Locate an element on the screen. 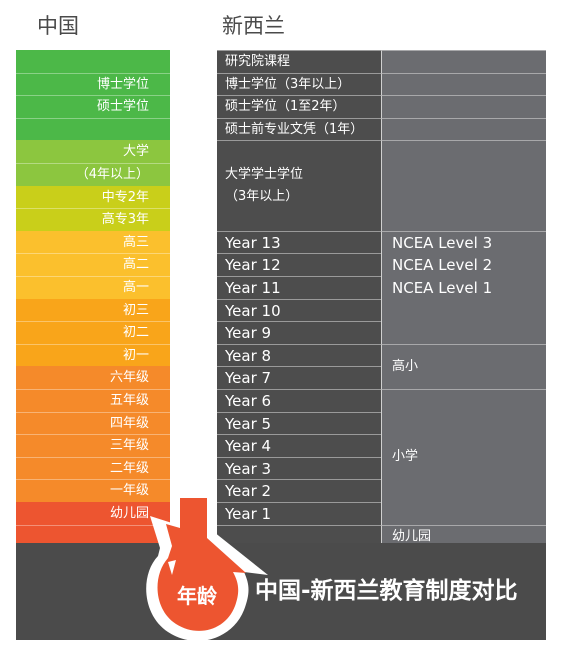 The height and width of the screenshot is (654, 562). age-cell: 12 is located at coordinates (193, 355).